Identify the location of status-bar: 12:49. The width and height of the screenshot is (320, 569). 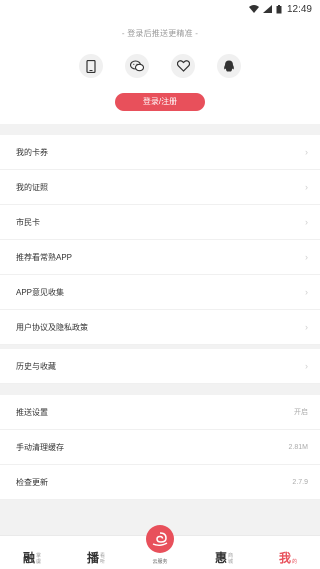
(160, 9).